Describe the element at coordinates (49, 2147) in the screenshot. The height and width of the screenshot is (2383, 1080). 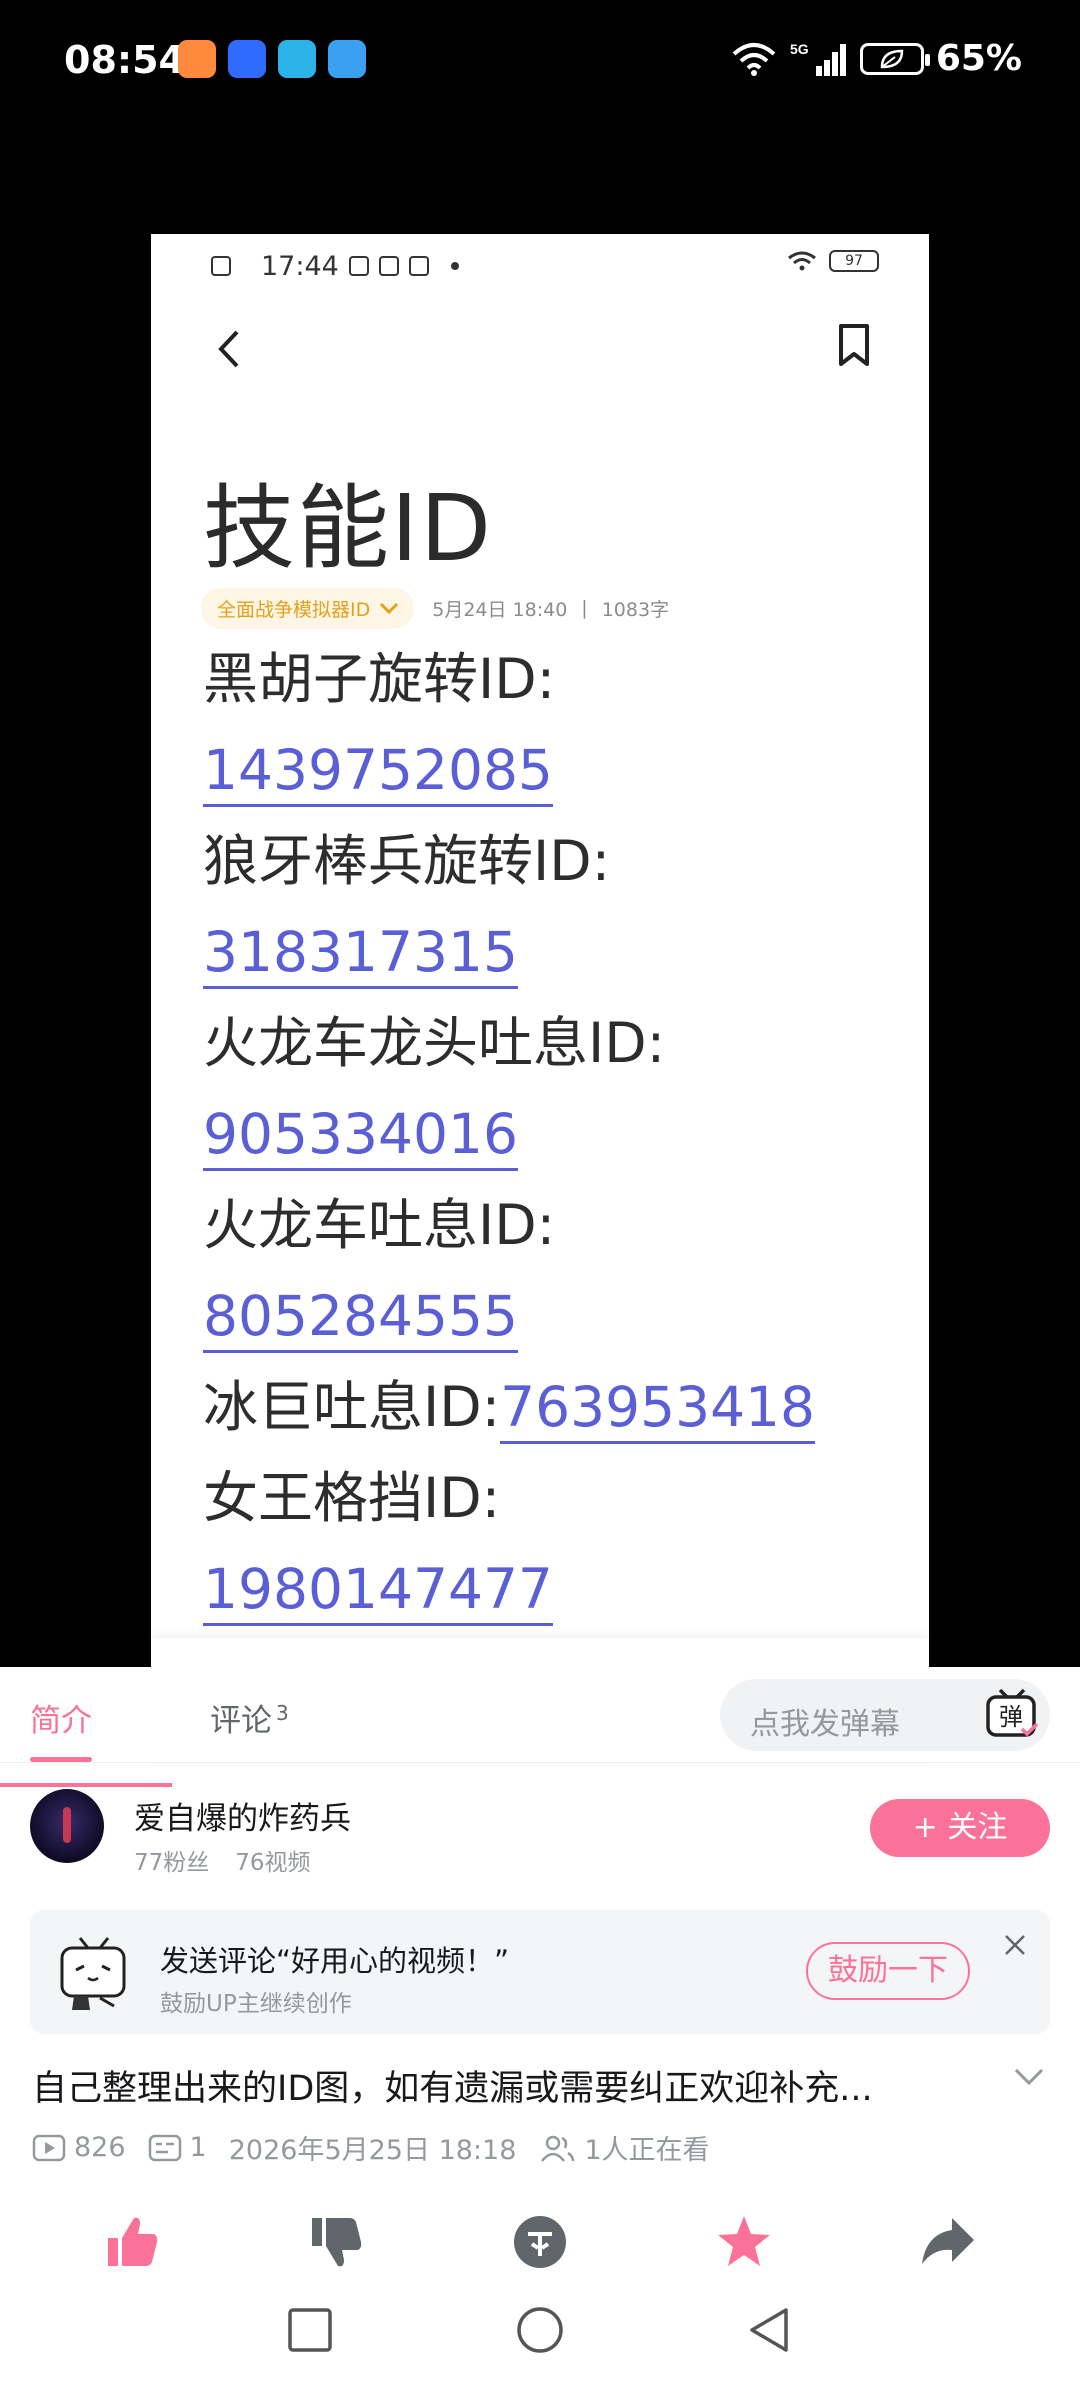
I see `play-count-icon` at that location.